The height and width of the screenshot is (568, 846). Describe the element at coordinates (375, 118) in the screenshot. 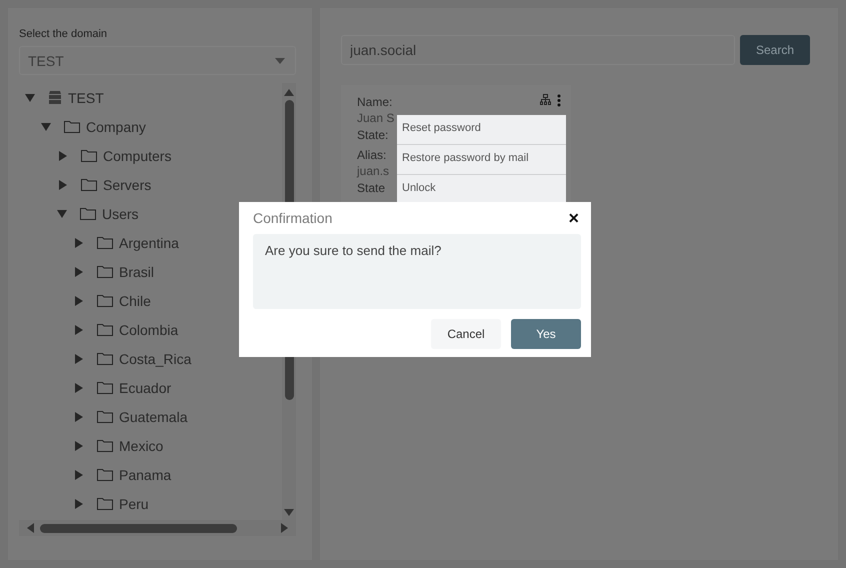

I see `field-value: Juan S` at that location.